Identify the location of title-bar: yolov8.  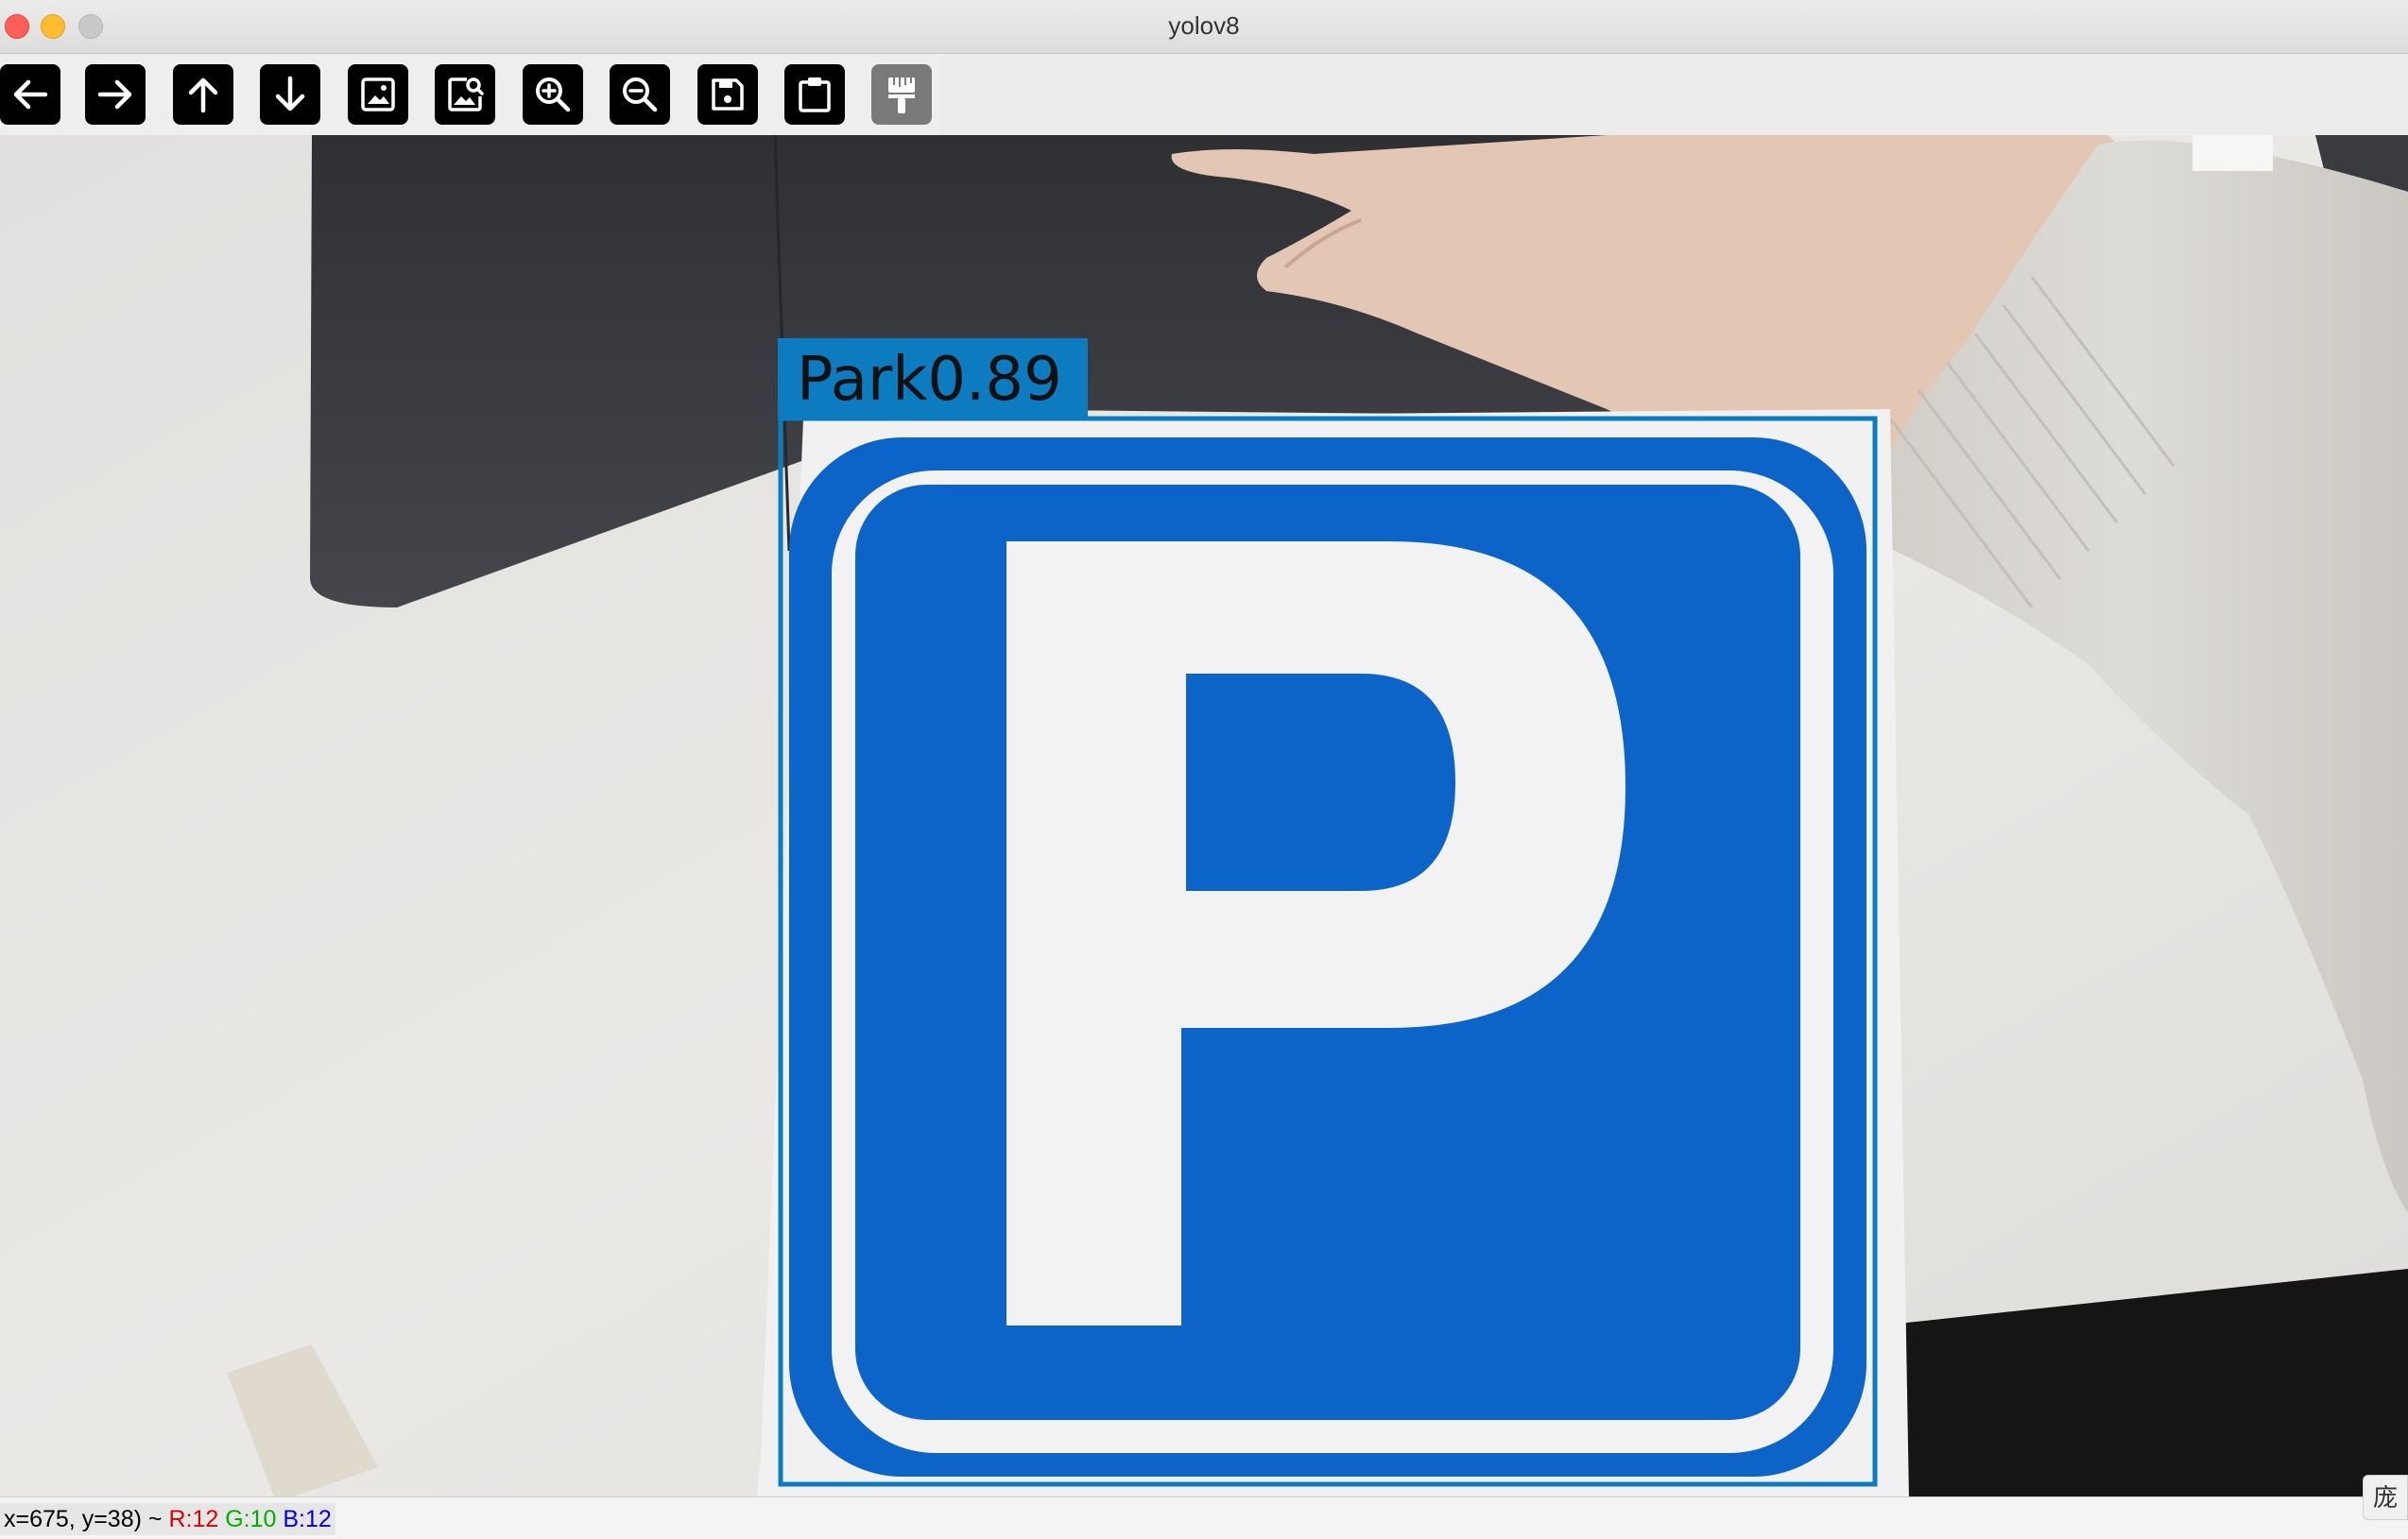
(1204, 27).